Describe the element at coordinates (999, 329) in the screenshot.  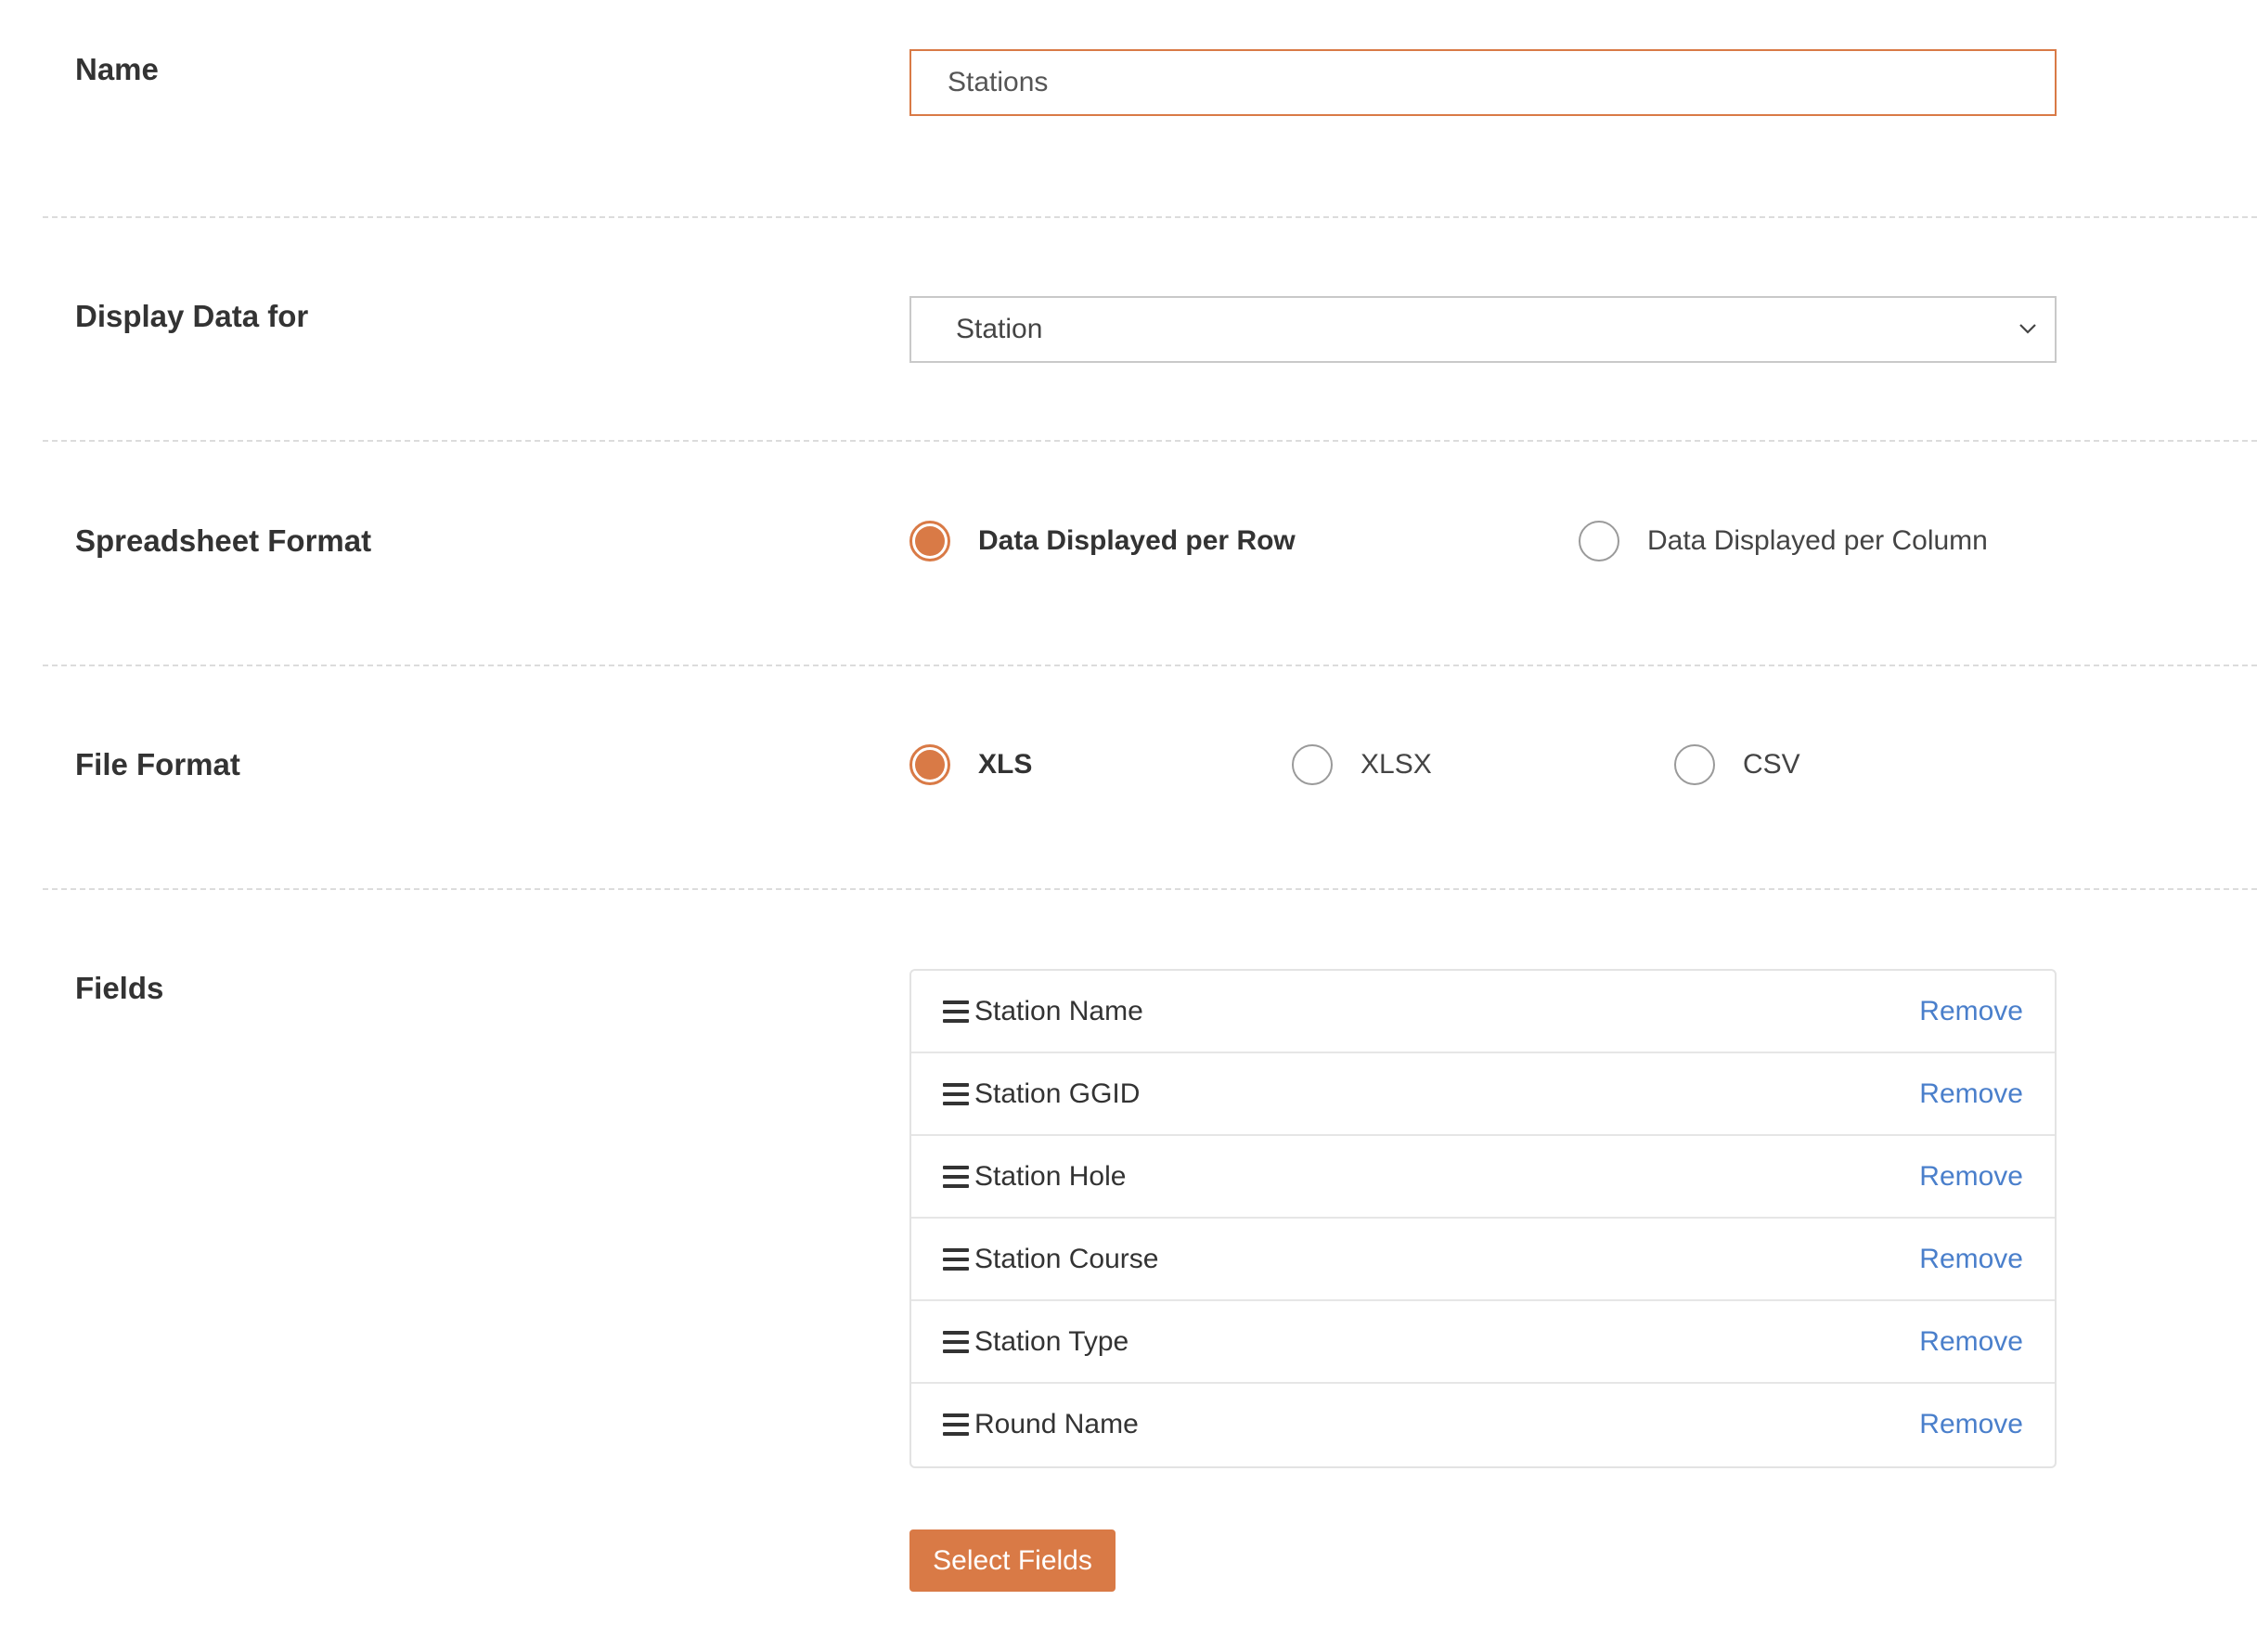
I see `display-data-selected-value: Station` at that location.